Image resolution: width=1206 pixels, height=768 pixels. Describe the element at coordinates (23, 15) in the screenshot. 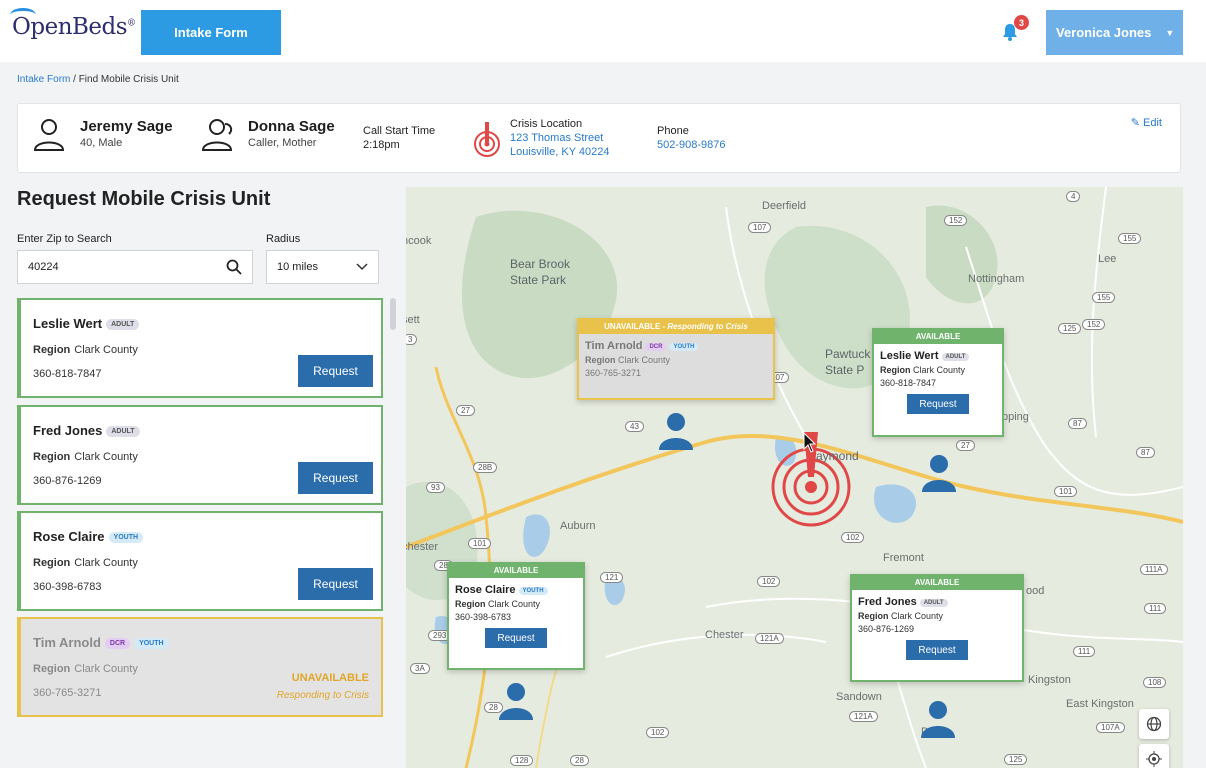

I see `logo-arc-icon` at that location.